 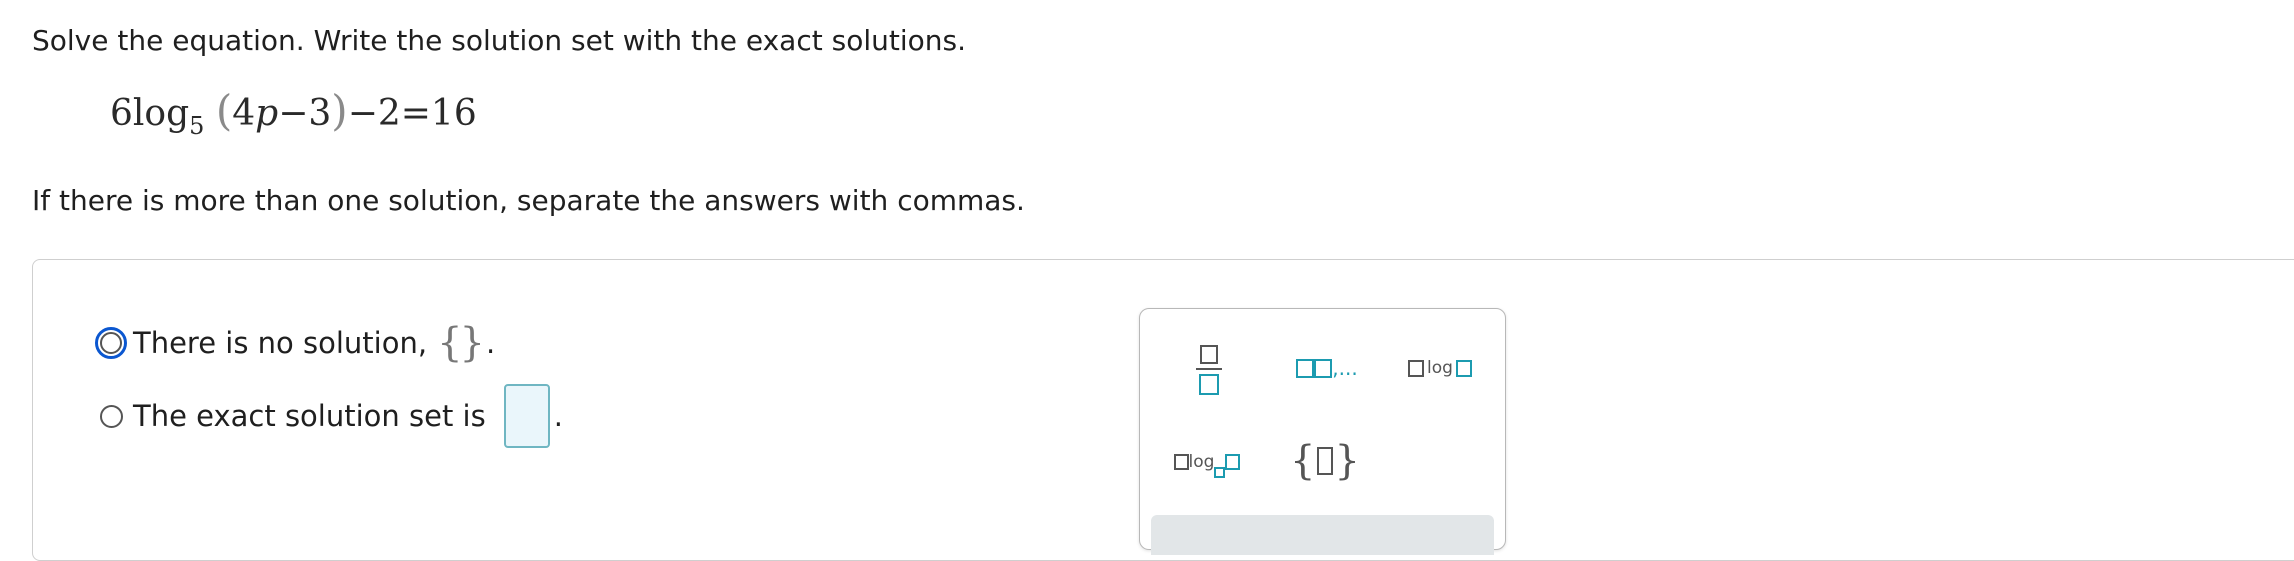 I want to click on solution-set-radio, so click(x=111, y=416).